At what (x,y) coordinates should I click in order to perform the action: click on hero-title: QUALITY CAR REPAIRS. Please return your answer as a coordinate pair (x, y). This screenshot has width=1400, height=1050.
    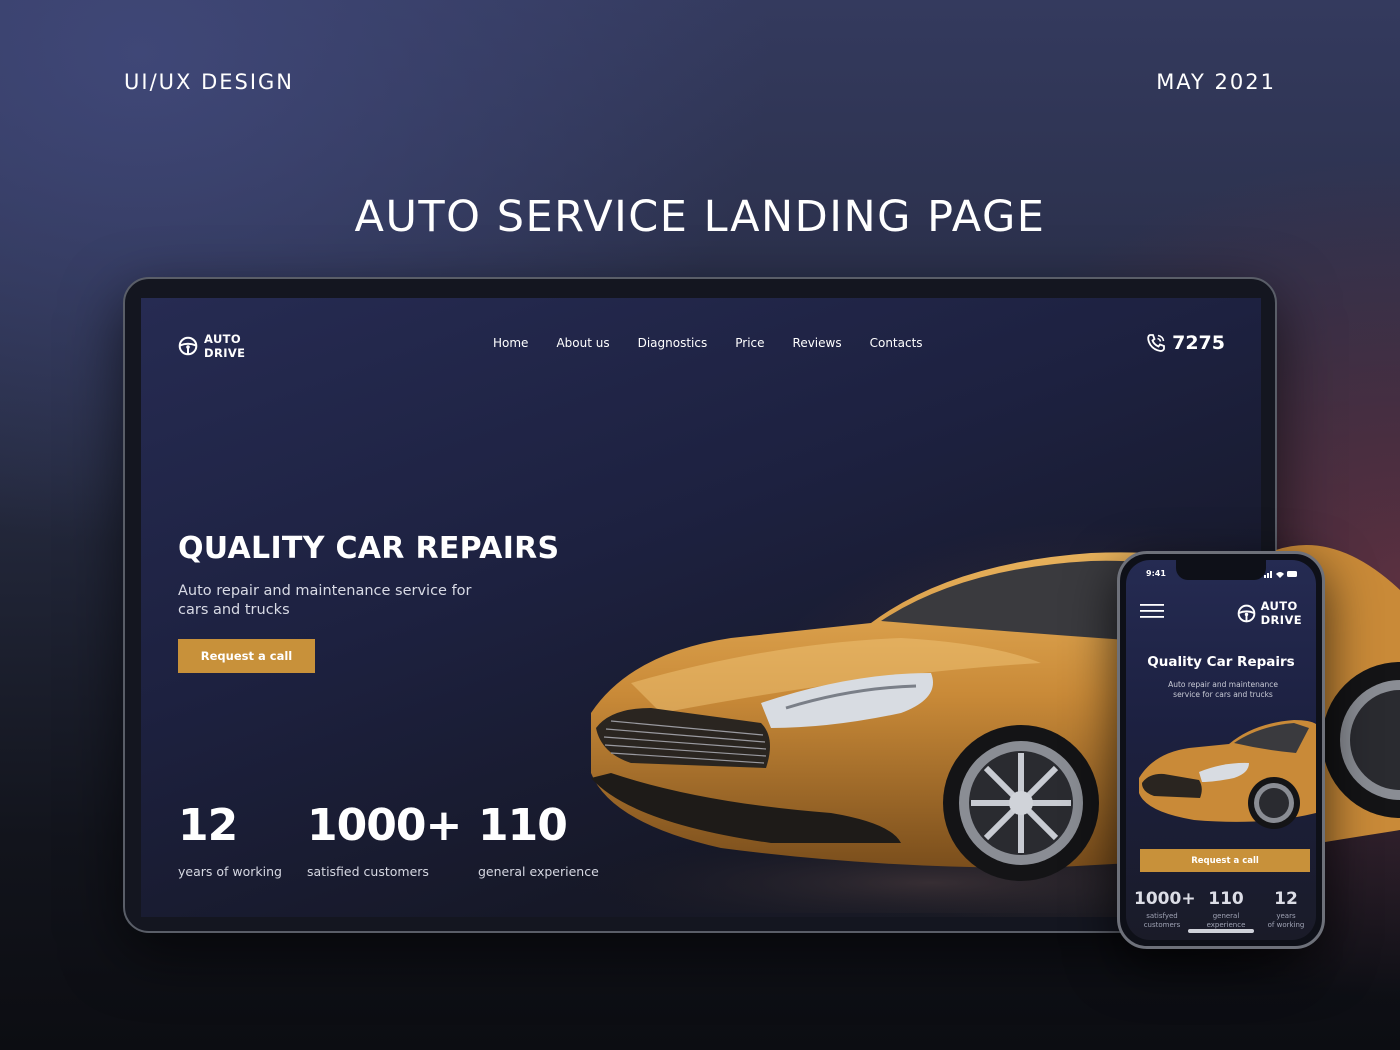
    Looking at the image, I should click on (369, 548).